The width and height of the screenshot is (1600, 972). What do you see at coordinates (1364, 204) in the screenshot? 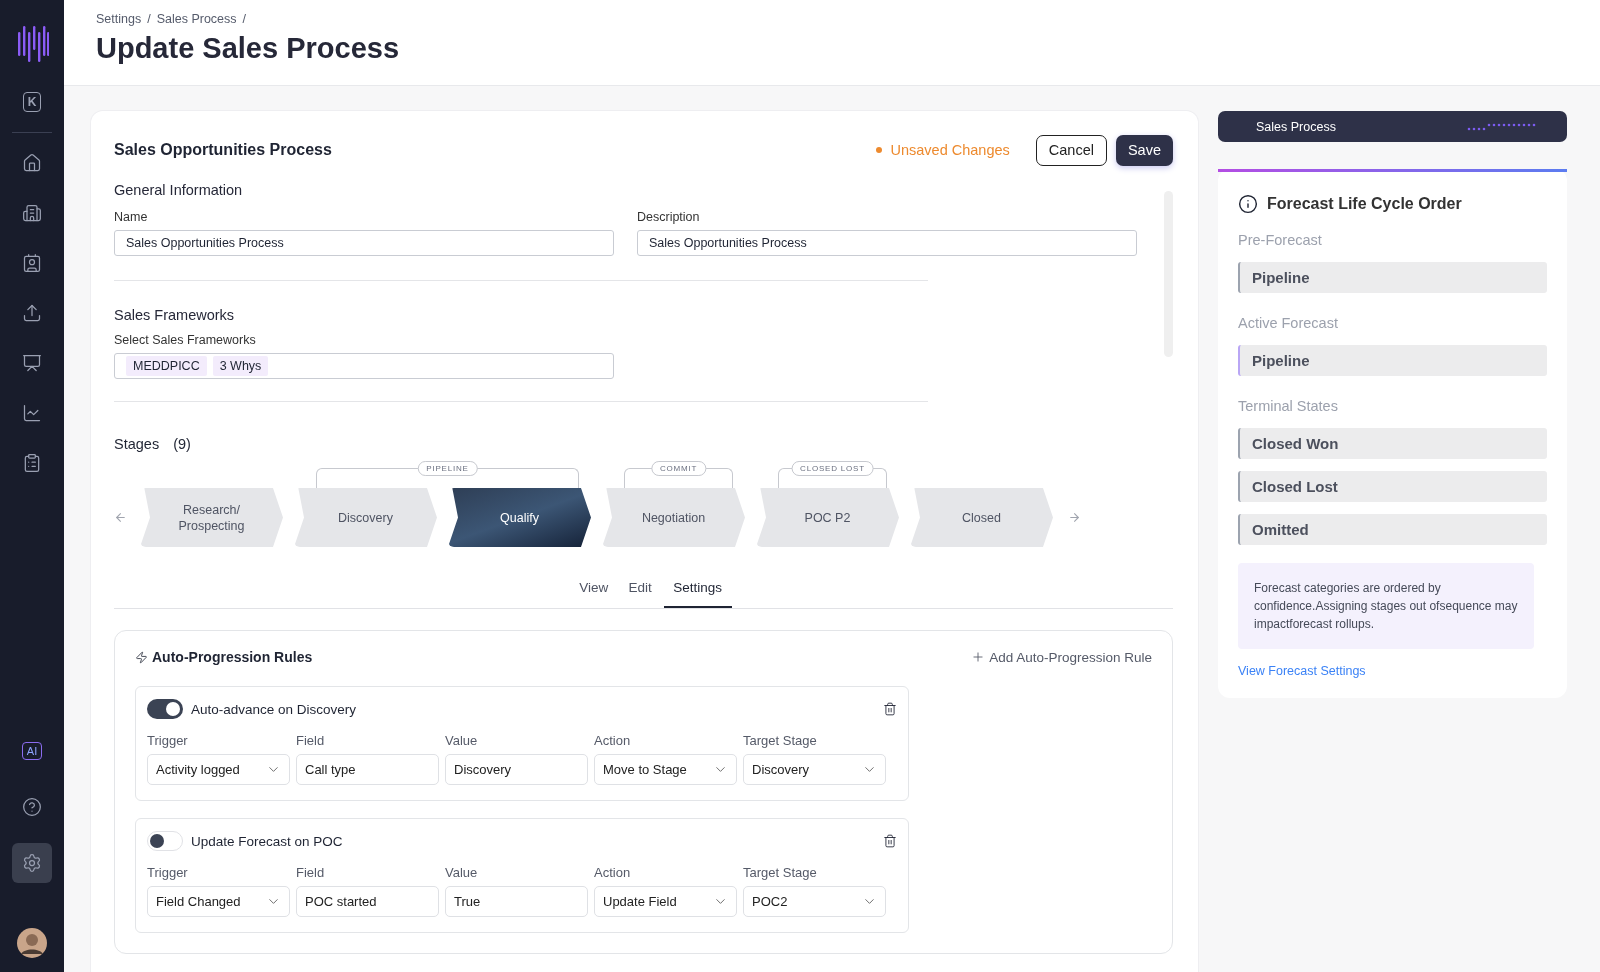
I see `card-title: Forecast Life Cycle Order` at bounding box center [1364, 204].